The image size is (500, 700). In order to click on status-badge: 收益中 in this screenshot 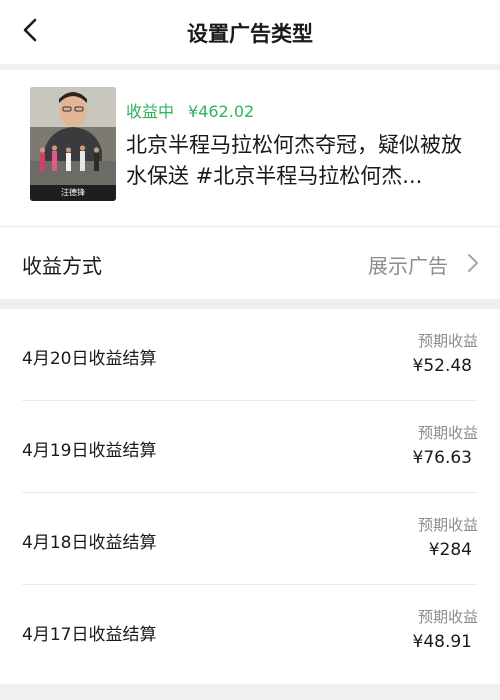, I will do `click(150, 111)`.